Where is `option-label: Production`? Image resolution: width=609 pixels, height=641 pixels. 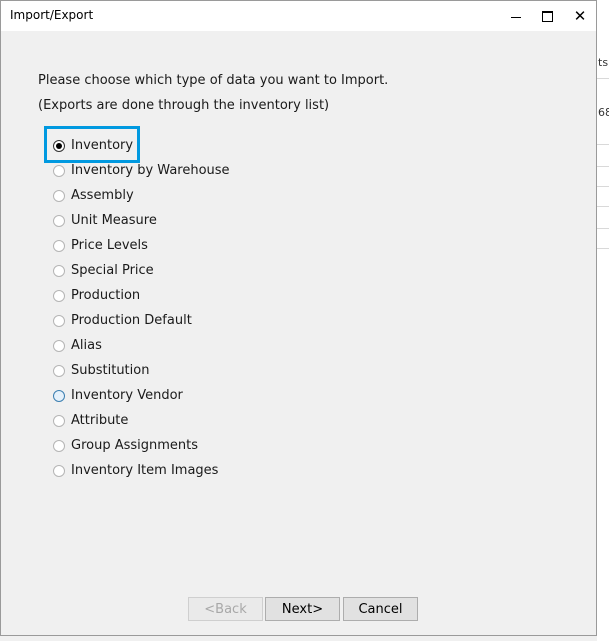 option-label: Production is located at coordinates (106, 295).